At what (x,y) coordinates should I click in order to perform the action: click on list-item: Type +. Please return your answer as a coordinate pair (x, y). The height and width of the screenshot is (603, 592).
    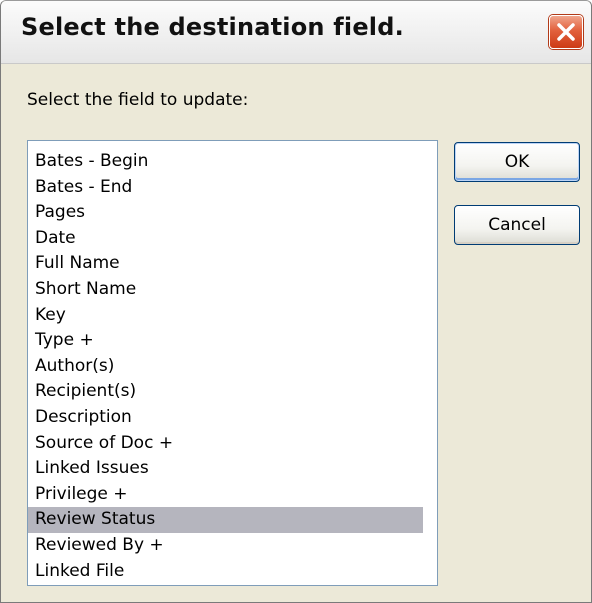
    Looking at the image, I should click on (225, 341).